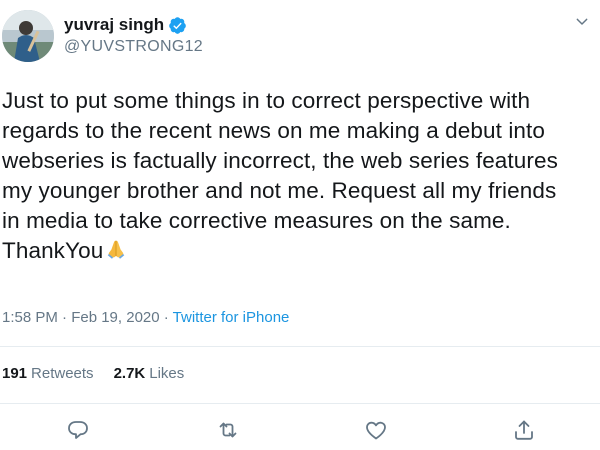 The height and width of the screenshot is (450, 600). I want to click on tweet-stats: 191 Retweets 2.7K Likes, so click(103, 374).